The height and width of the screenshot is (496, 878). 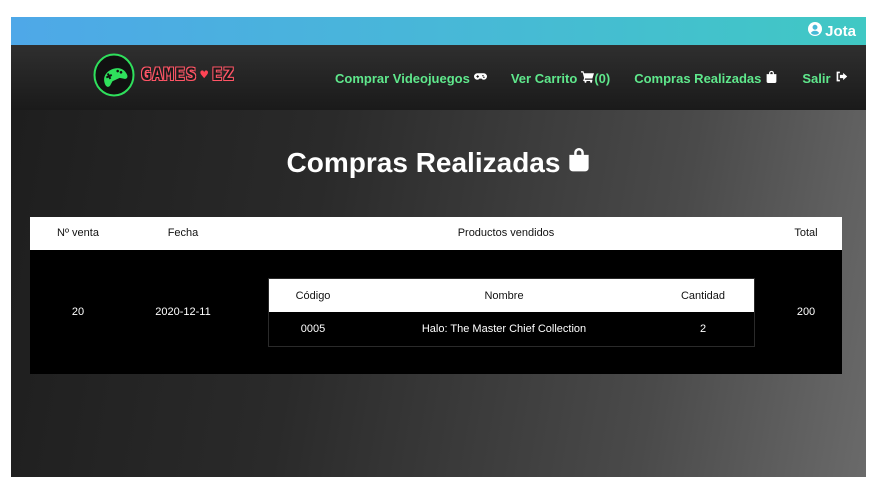 I want to click on page-title: Compras Realizadas, so click(x=438, y=162).